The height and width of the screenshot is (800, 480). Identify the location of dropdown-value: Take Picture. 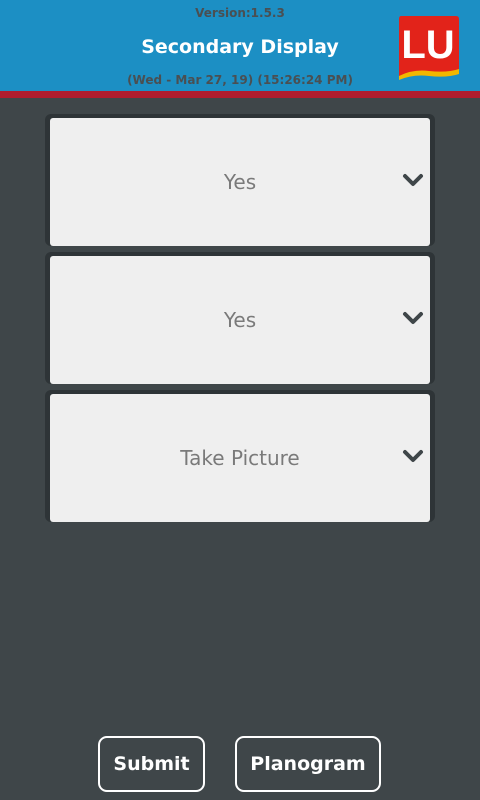
(240, 458).